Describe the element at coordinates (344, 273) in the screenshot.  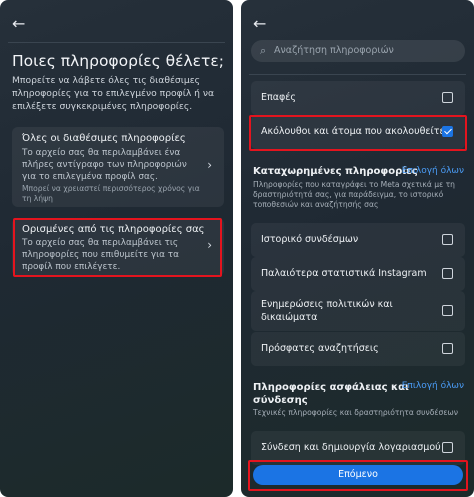
I see `row-label: Παλαιότερα στατιστικά Instagram` at that location.